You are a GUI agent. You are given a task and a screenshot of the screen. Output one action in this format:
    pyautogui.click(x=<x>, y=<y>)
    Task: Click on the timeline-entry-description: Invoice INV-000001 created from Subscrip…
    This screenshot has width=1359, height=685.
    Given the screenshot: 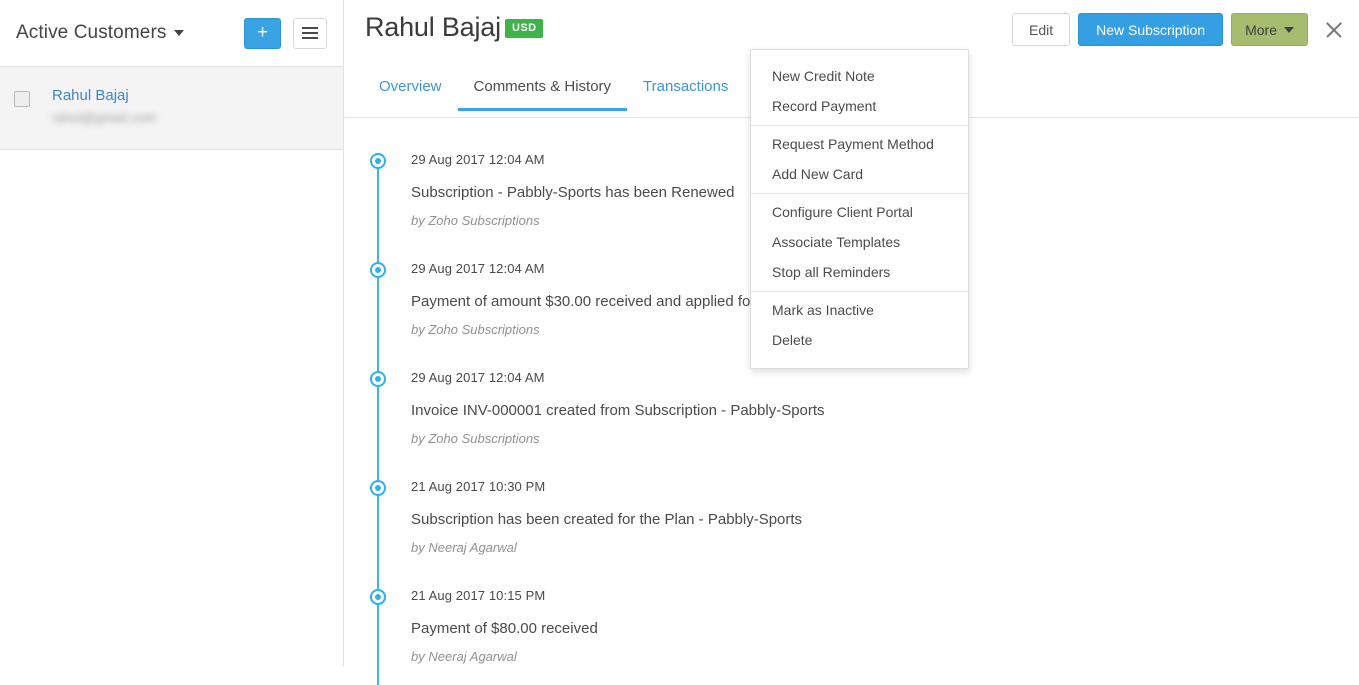 What is the action you would take?
    pyautogui.click(x=618, y=410)
    